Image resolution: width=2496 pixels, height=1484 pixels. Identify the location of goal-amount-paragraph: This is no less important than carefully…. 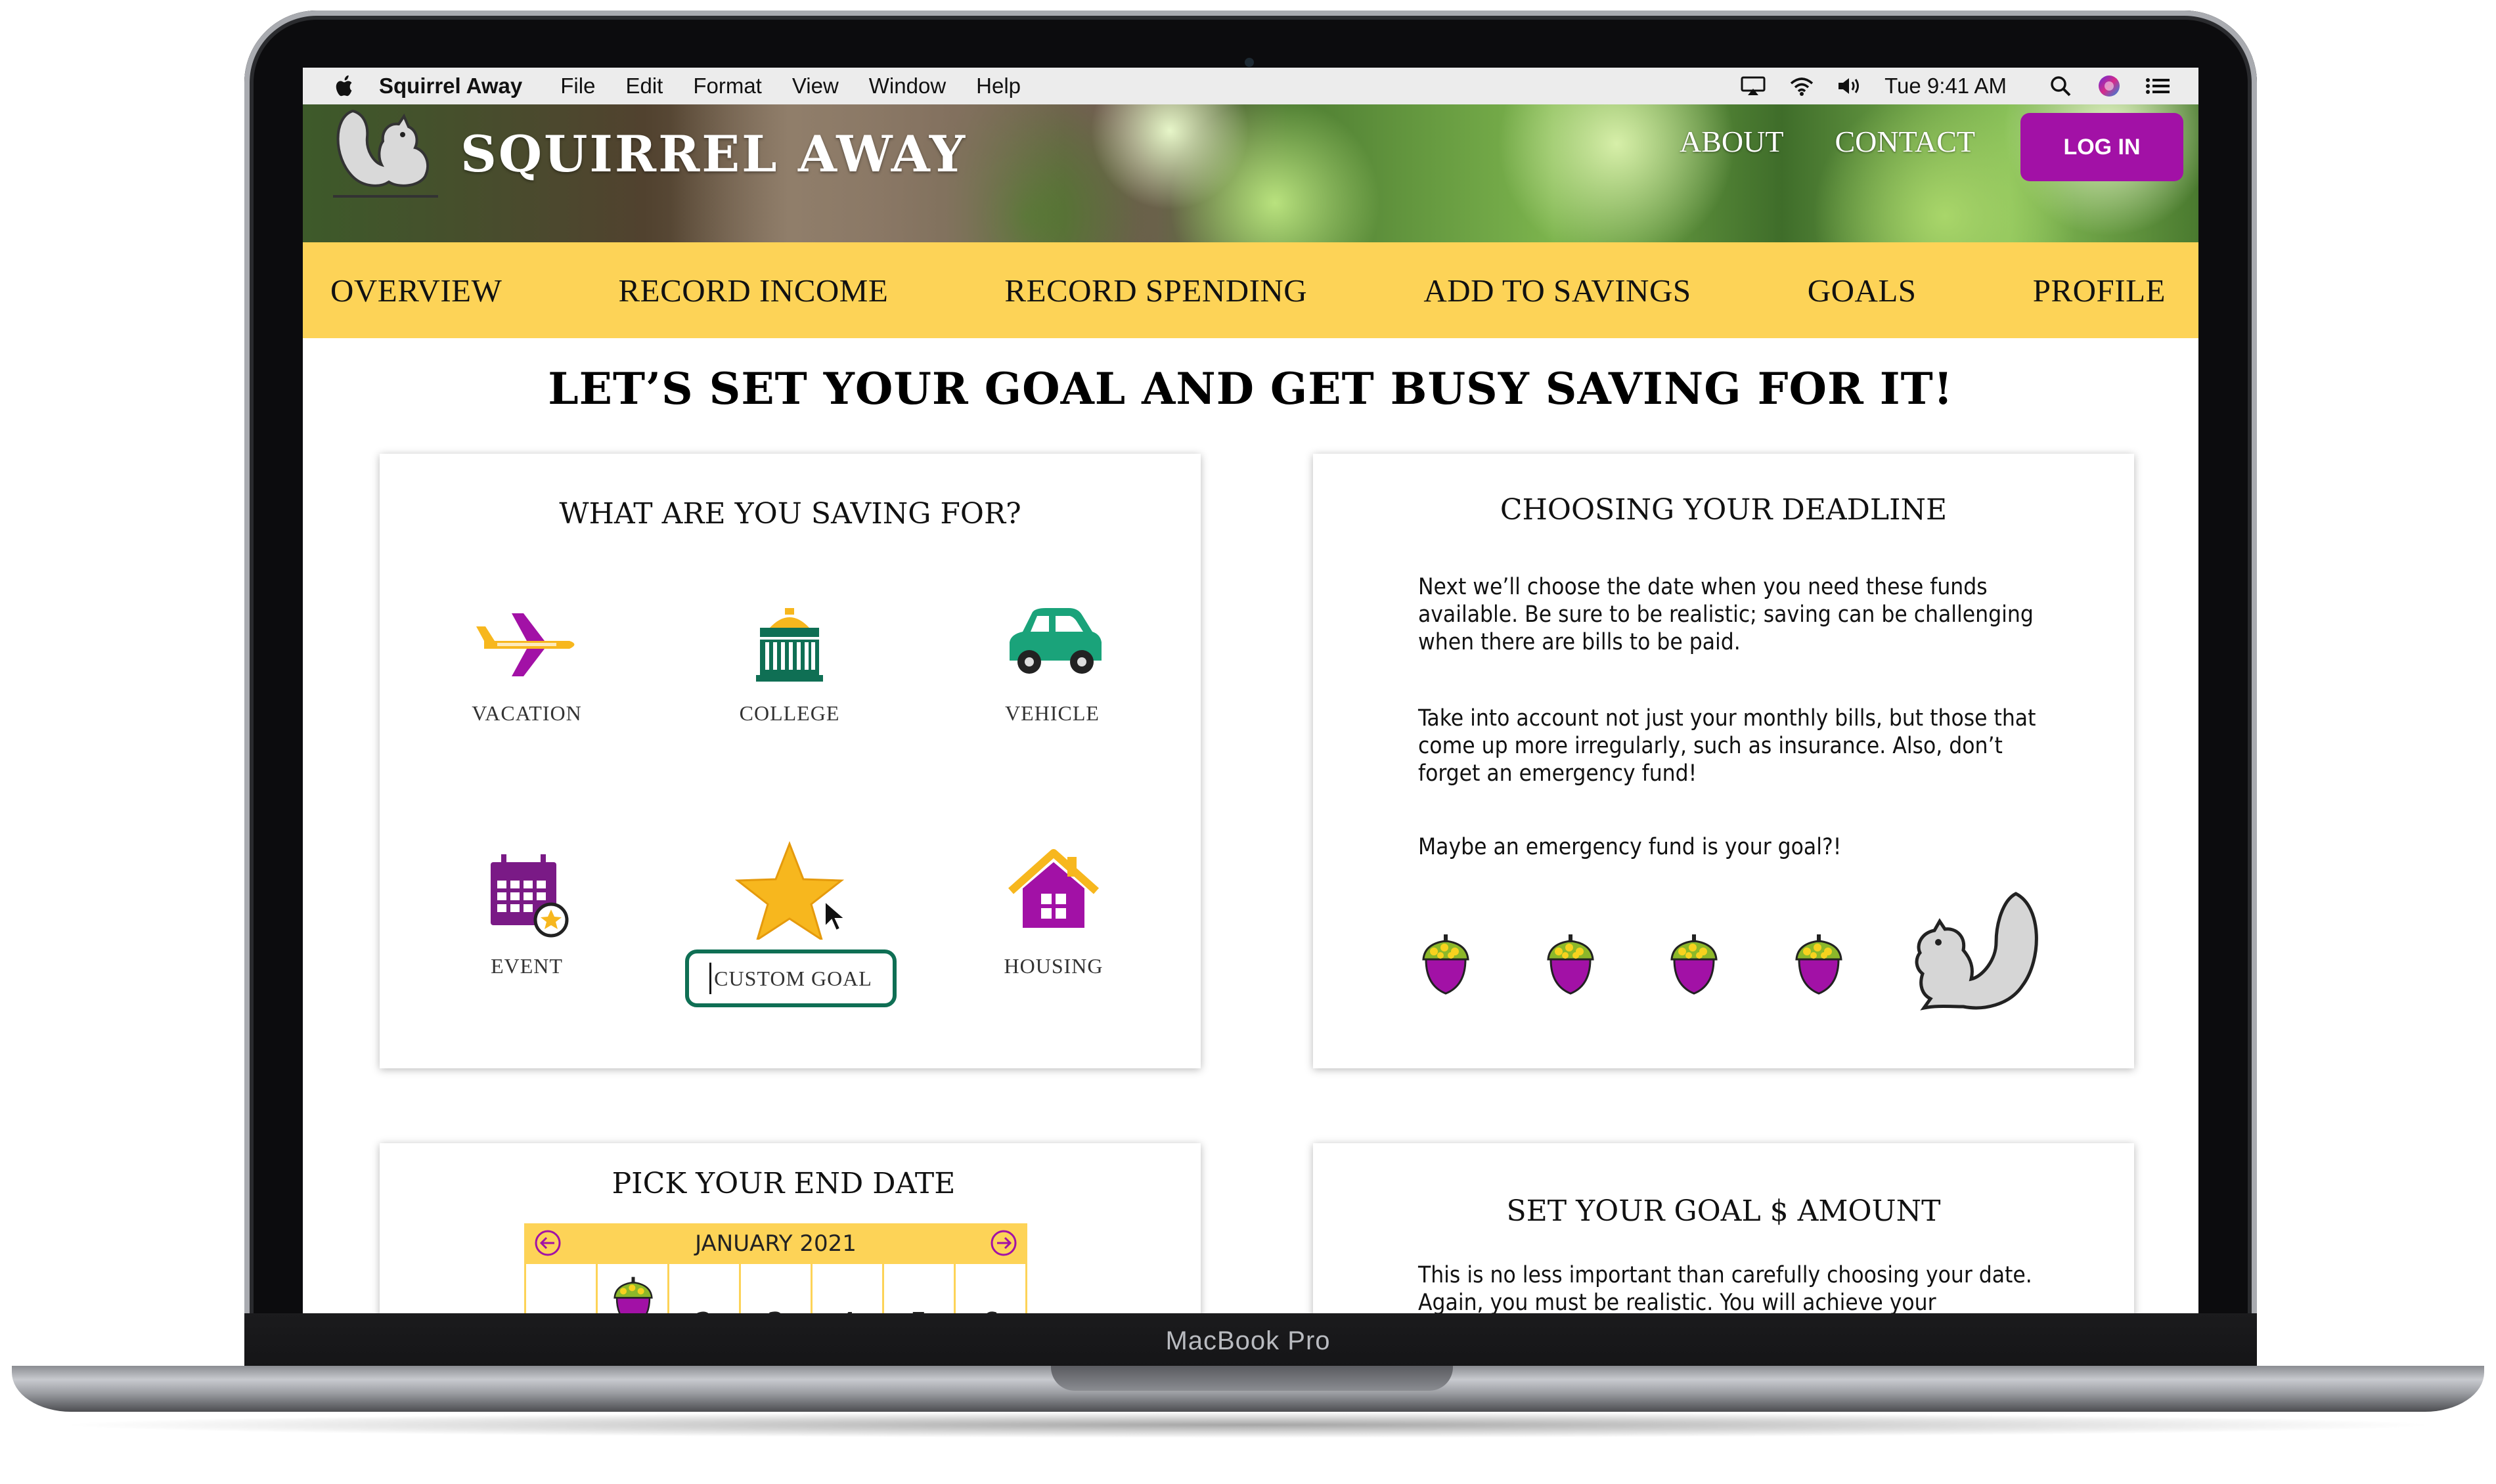
(1725, 1287).